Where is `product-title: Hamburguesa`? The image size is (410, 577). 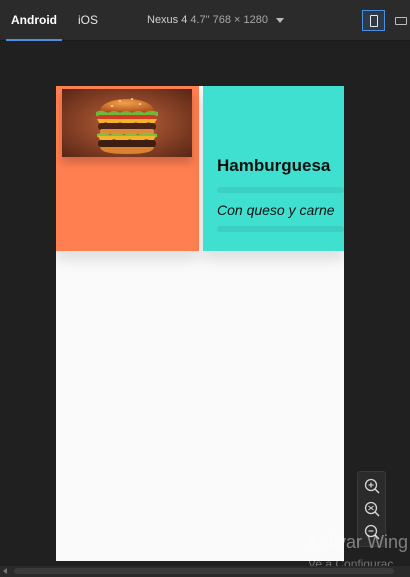
product-title: Hamburguesa is located at coordinates (274, 165).